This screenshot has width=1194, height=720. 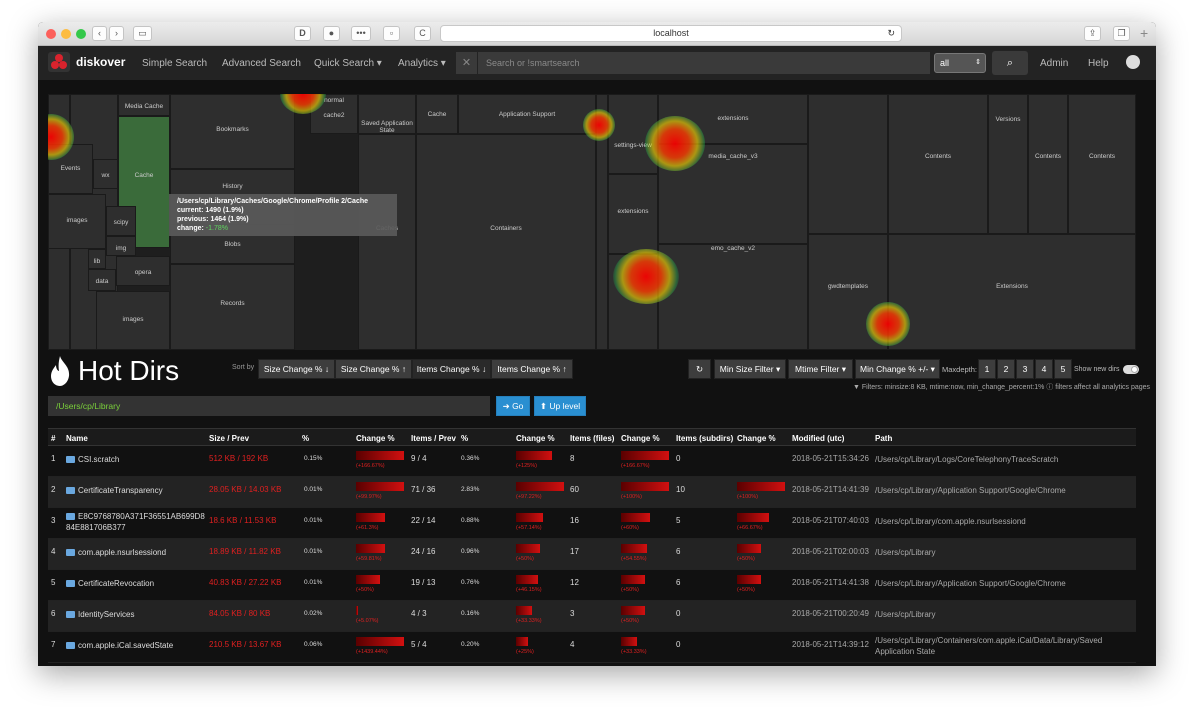 I want to click on close-window-button, so click(x=51, y=34).